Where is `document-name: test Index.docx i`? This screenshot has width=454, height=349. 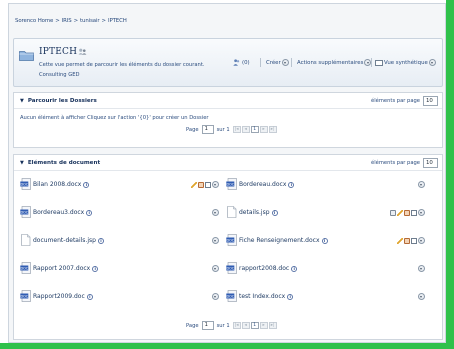
document-name: test Index.docx i is located at coordinates (266, 296).